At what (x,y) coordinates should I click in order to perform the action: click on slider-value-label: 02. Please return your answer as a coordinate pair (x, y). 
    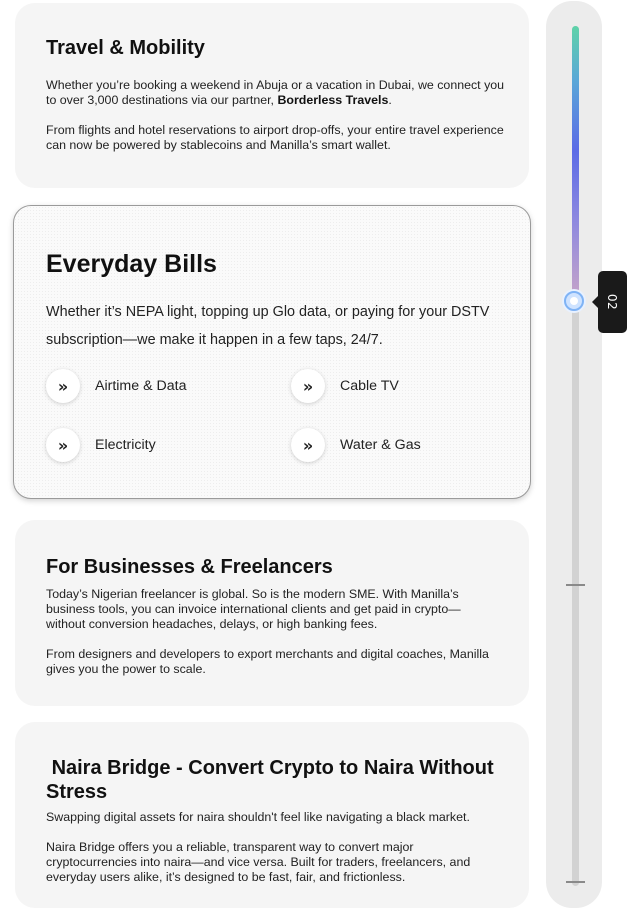
    Looking at the image, I should click on (612, 302).